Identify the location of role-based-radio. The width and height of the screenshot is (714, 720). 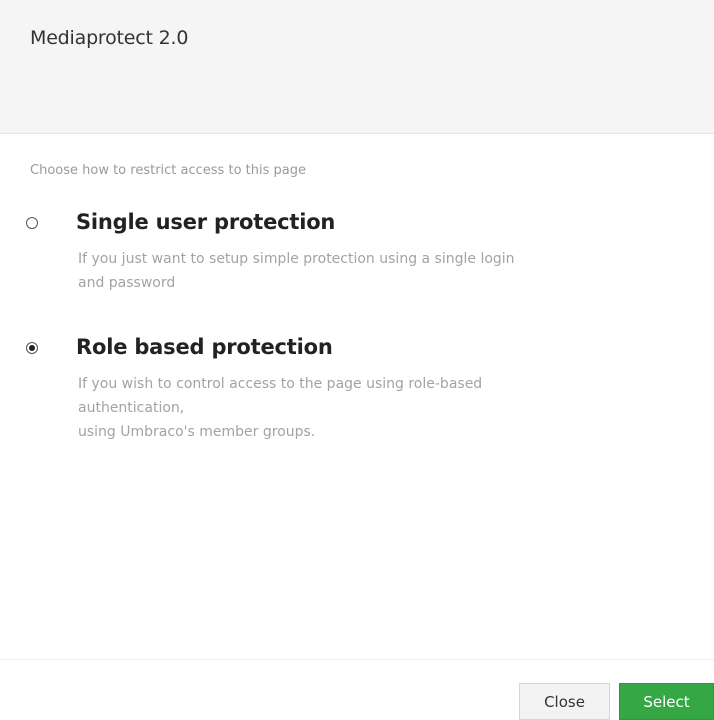
(32, 348).